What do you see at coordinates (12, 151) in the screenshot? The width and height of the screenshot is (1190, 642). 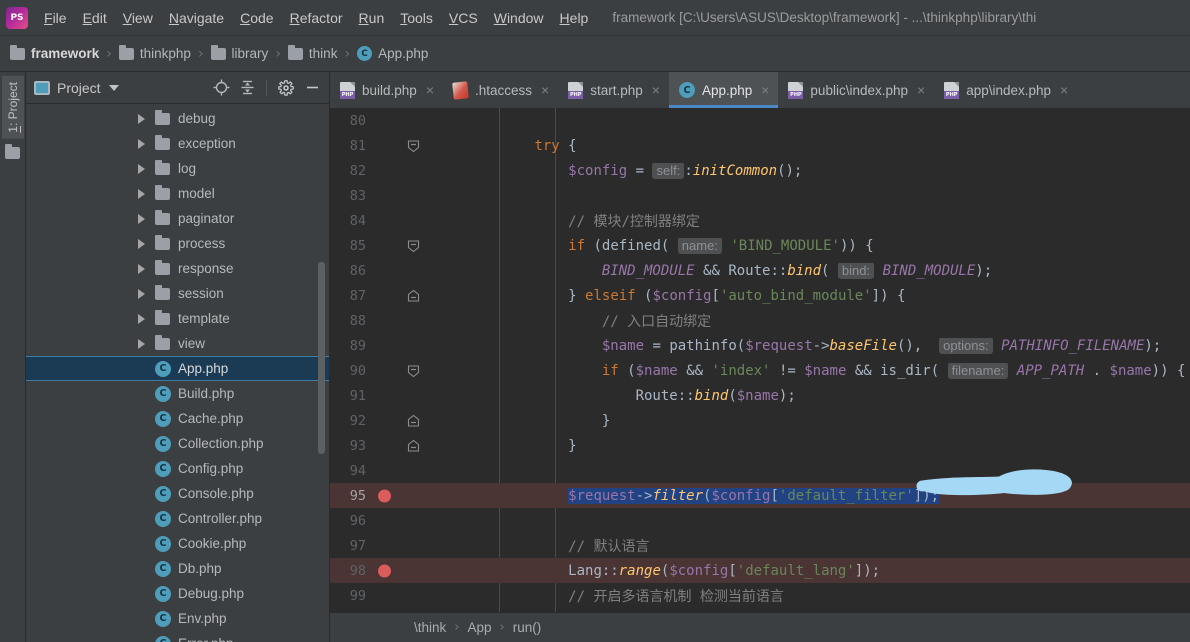 I see `folder-icon` at bounding box center [12, 151].